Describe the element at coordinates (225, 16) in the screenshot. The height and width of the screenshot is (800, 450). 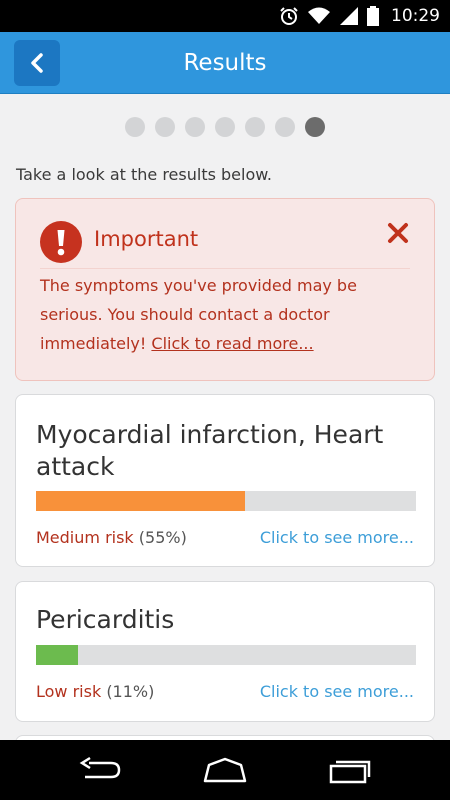
I see `status-bar: 10:29` at that location.